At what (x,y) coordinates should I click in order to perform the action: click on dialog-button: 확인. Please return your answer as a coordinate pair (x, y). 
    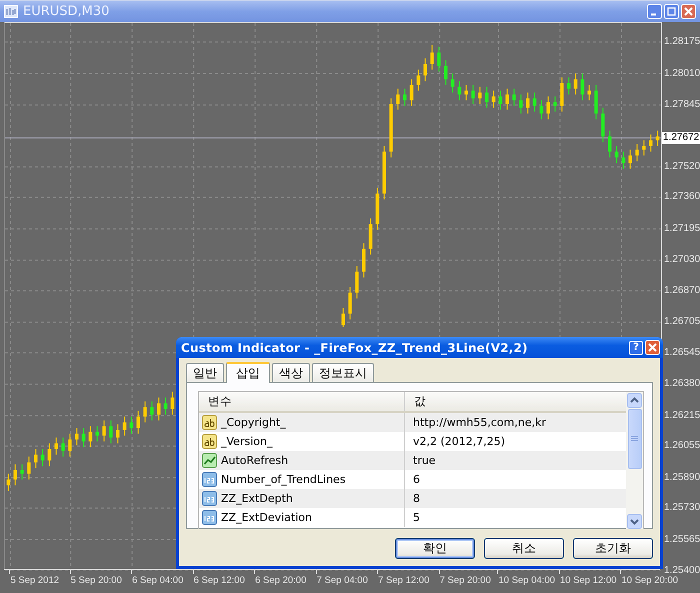
    Looking at the image, I should click on (435, 548).